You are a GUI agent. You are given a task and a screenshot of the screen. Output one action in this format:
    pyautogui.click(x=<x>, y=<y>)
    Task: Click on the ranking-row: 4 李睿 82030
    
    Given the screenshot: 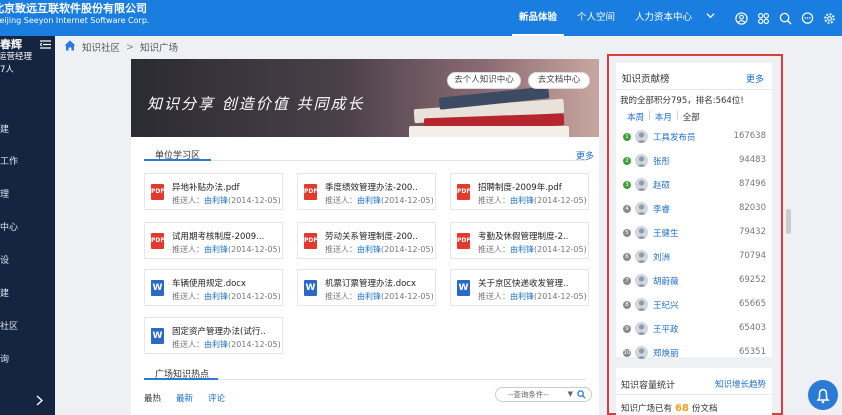 What is the action you would take?
    pyautogui.click(x=694, y=209)
    